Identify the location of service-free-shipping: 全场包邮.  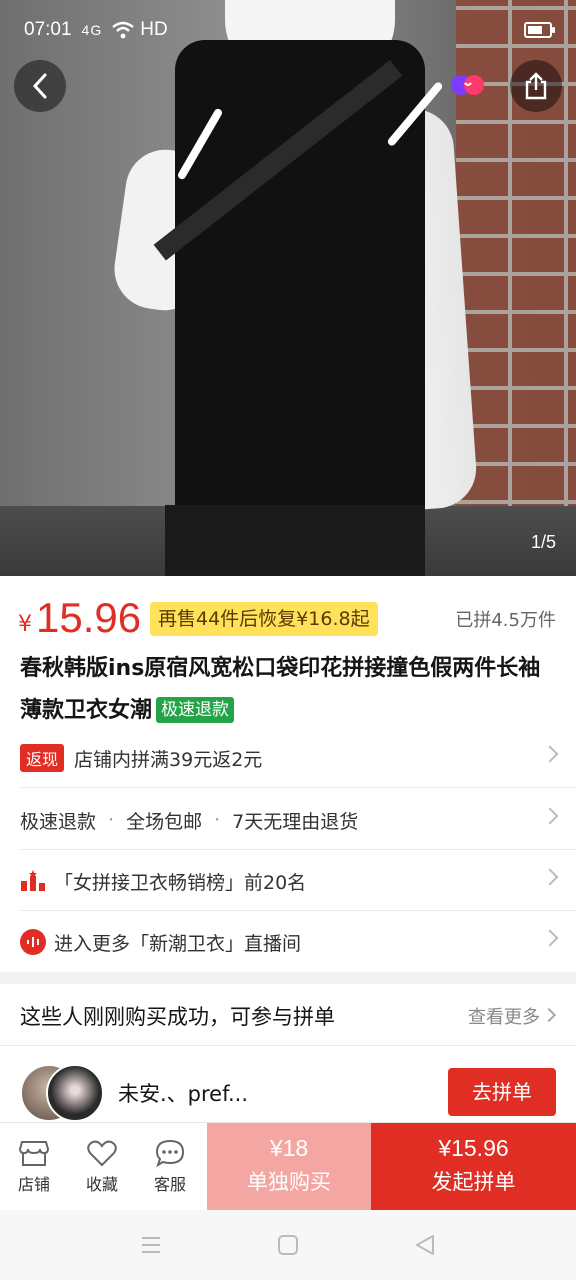
(164, 821).